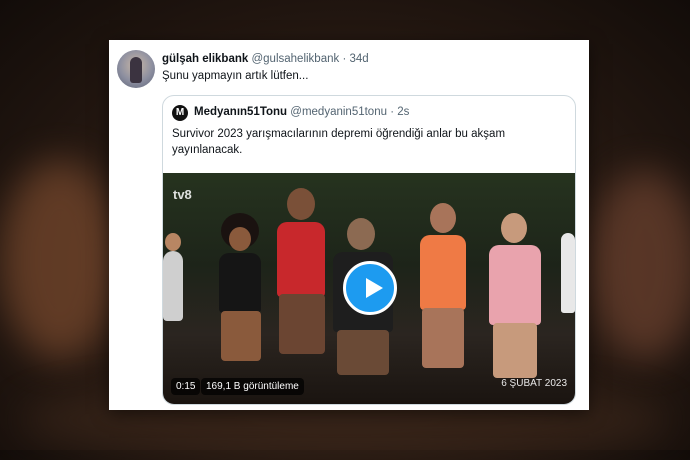 The image size is (690, 460). What do you see at coordinates (186, 386) in the screenshot?
I see `video-duration: 0:15` at bounding box center [186, 386].